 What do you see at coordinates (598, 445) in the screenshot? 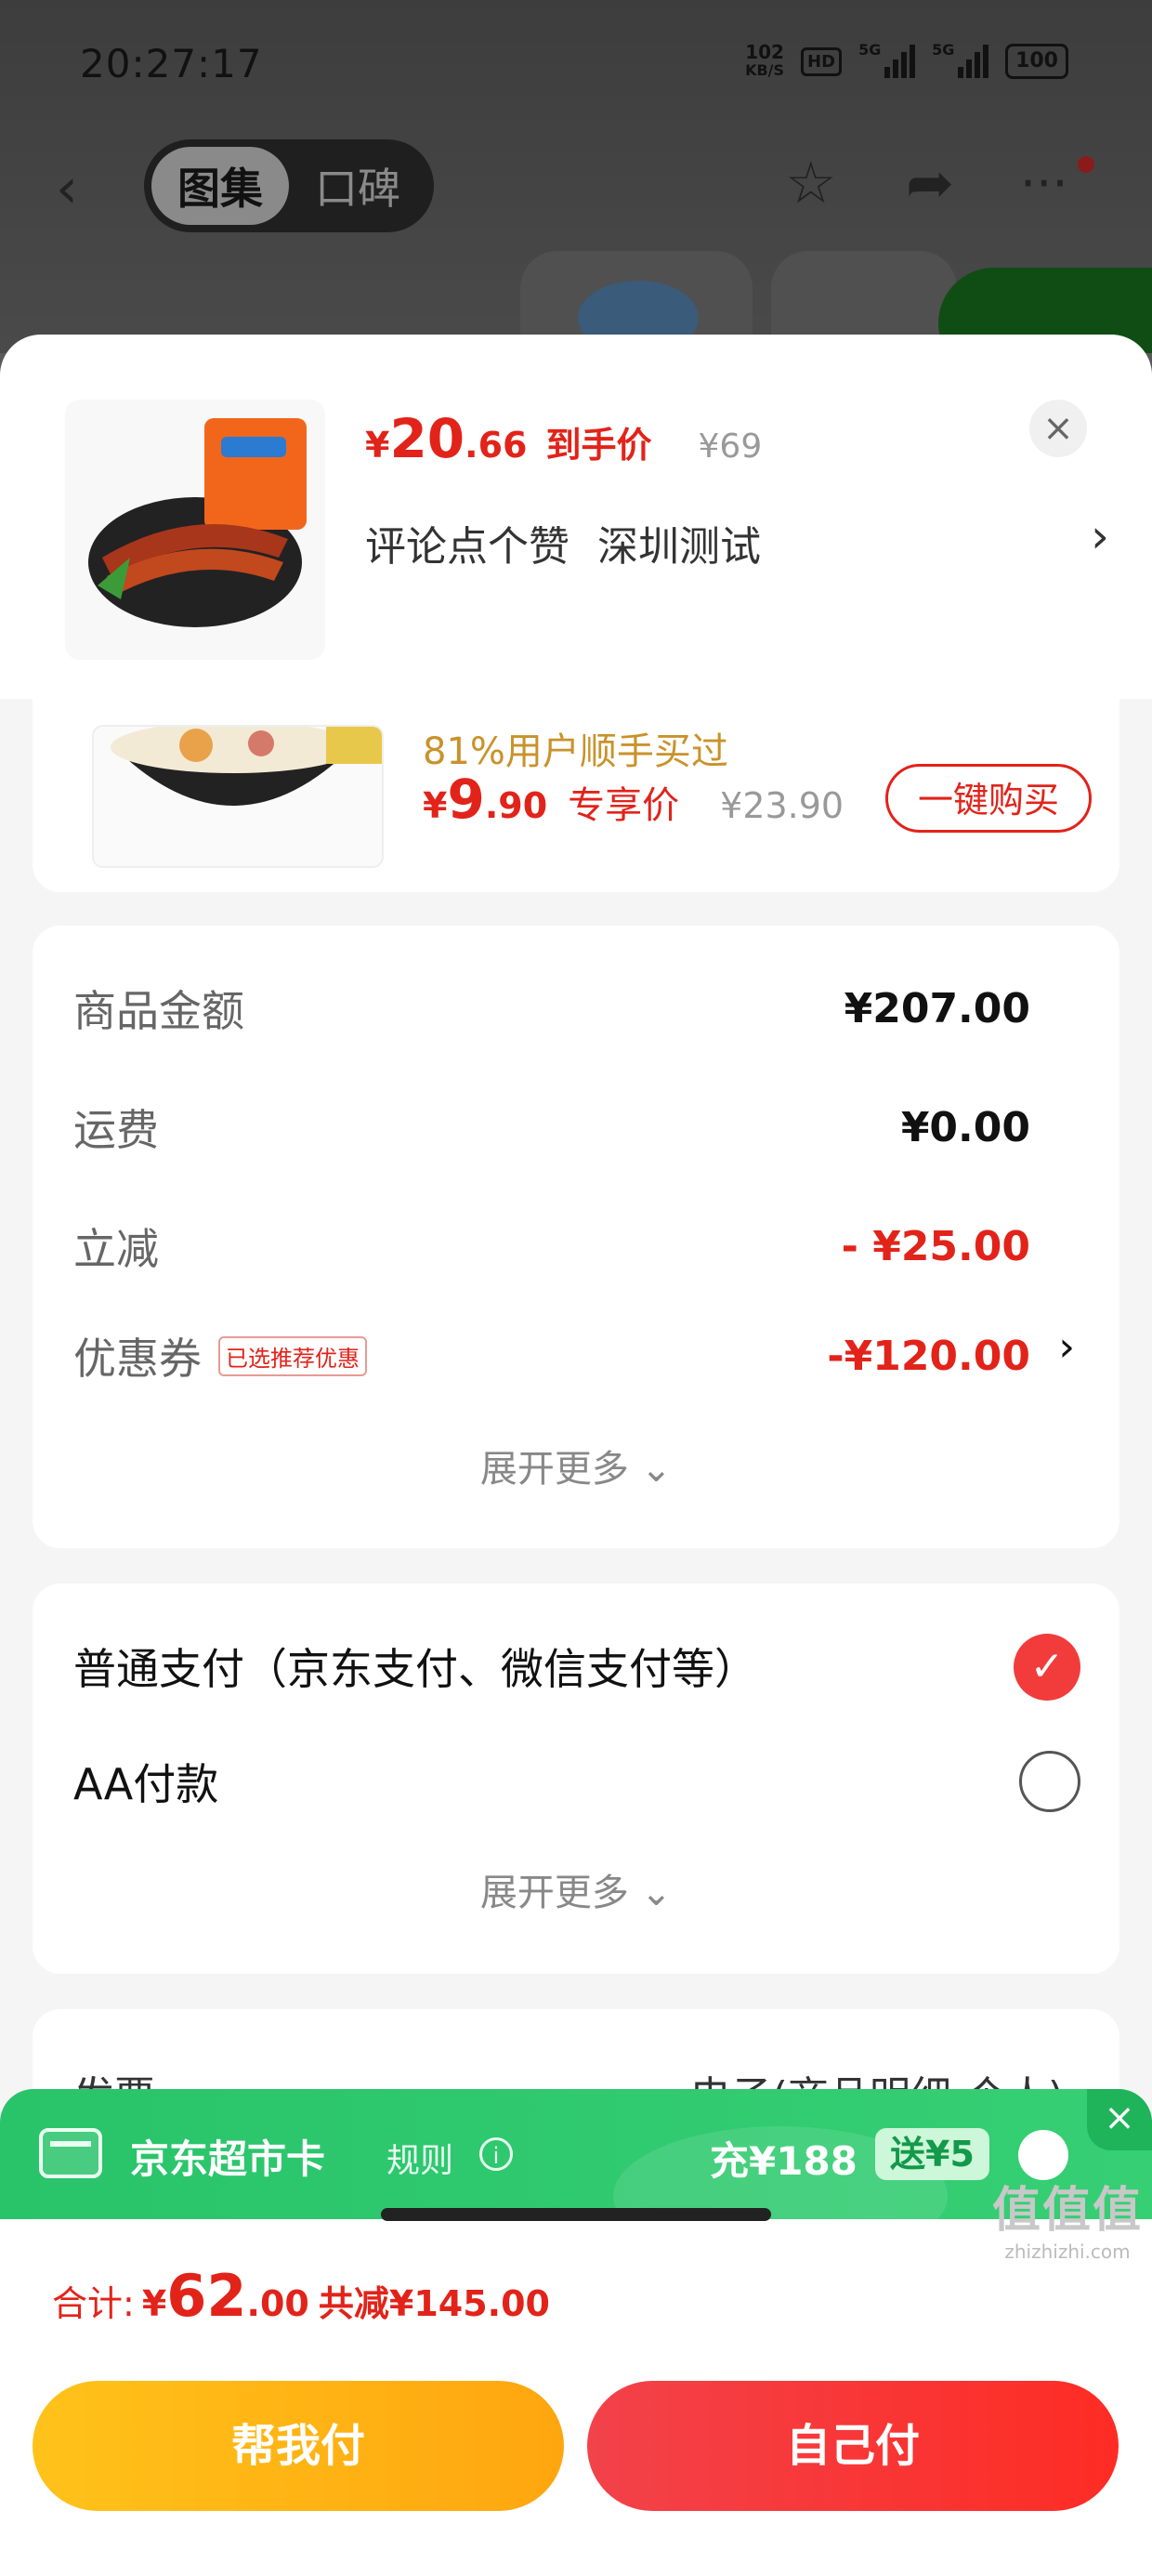
I see `final-price-tag: 到手价` at bounding box center [598, 445].